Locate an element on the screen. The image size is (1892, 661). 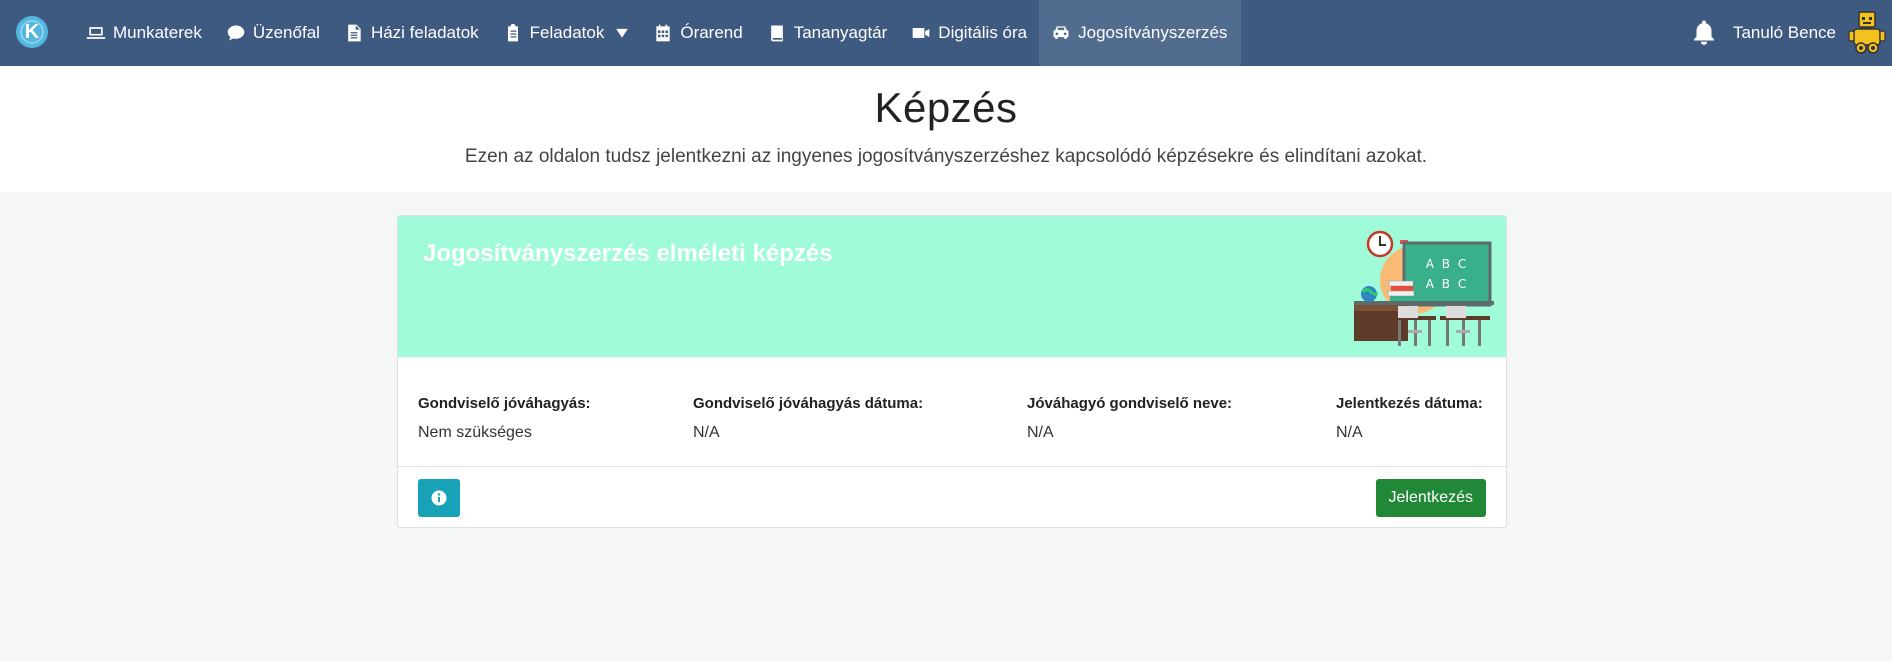
field-label: Gondviselő jóváhagyás: is located at coordinates (504, 403).